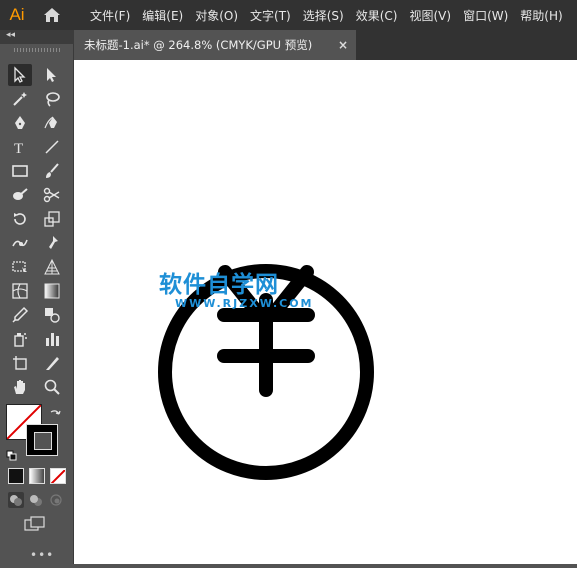 This screenshot has width=577, height=568. Describe the element at coordinates (16, 500) in the screenshot. I see `draw-normal-icon` at that location.